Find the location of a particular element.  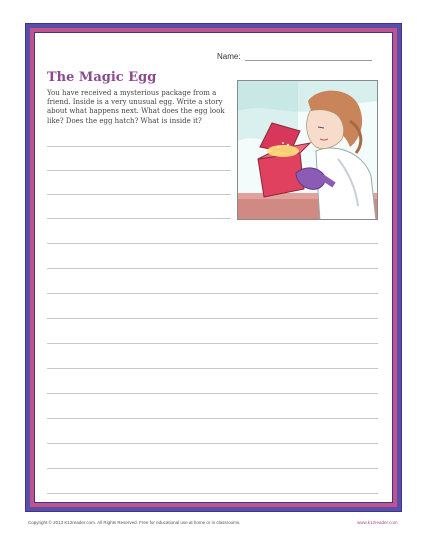

name-field is located at coordinates (308, 60).